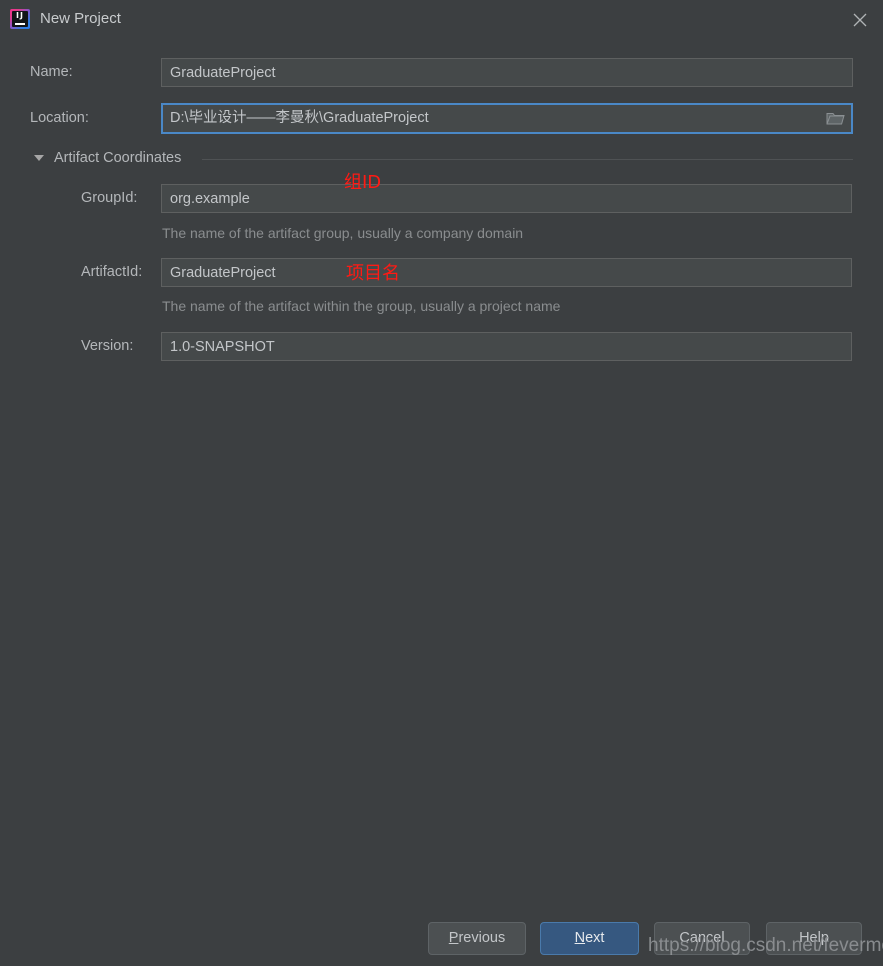 Image resolution: width=883 pixels, height=966 pixels. I want to click on intellij-idea-icon: IJ, so click(20, 19).